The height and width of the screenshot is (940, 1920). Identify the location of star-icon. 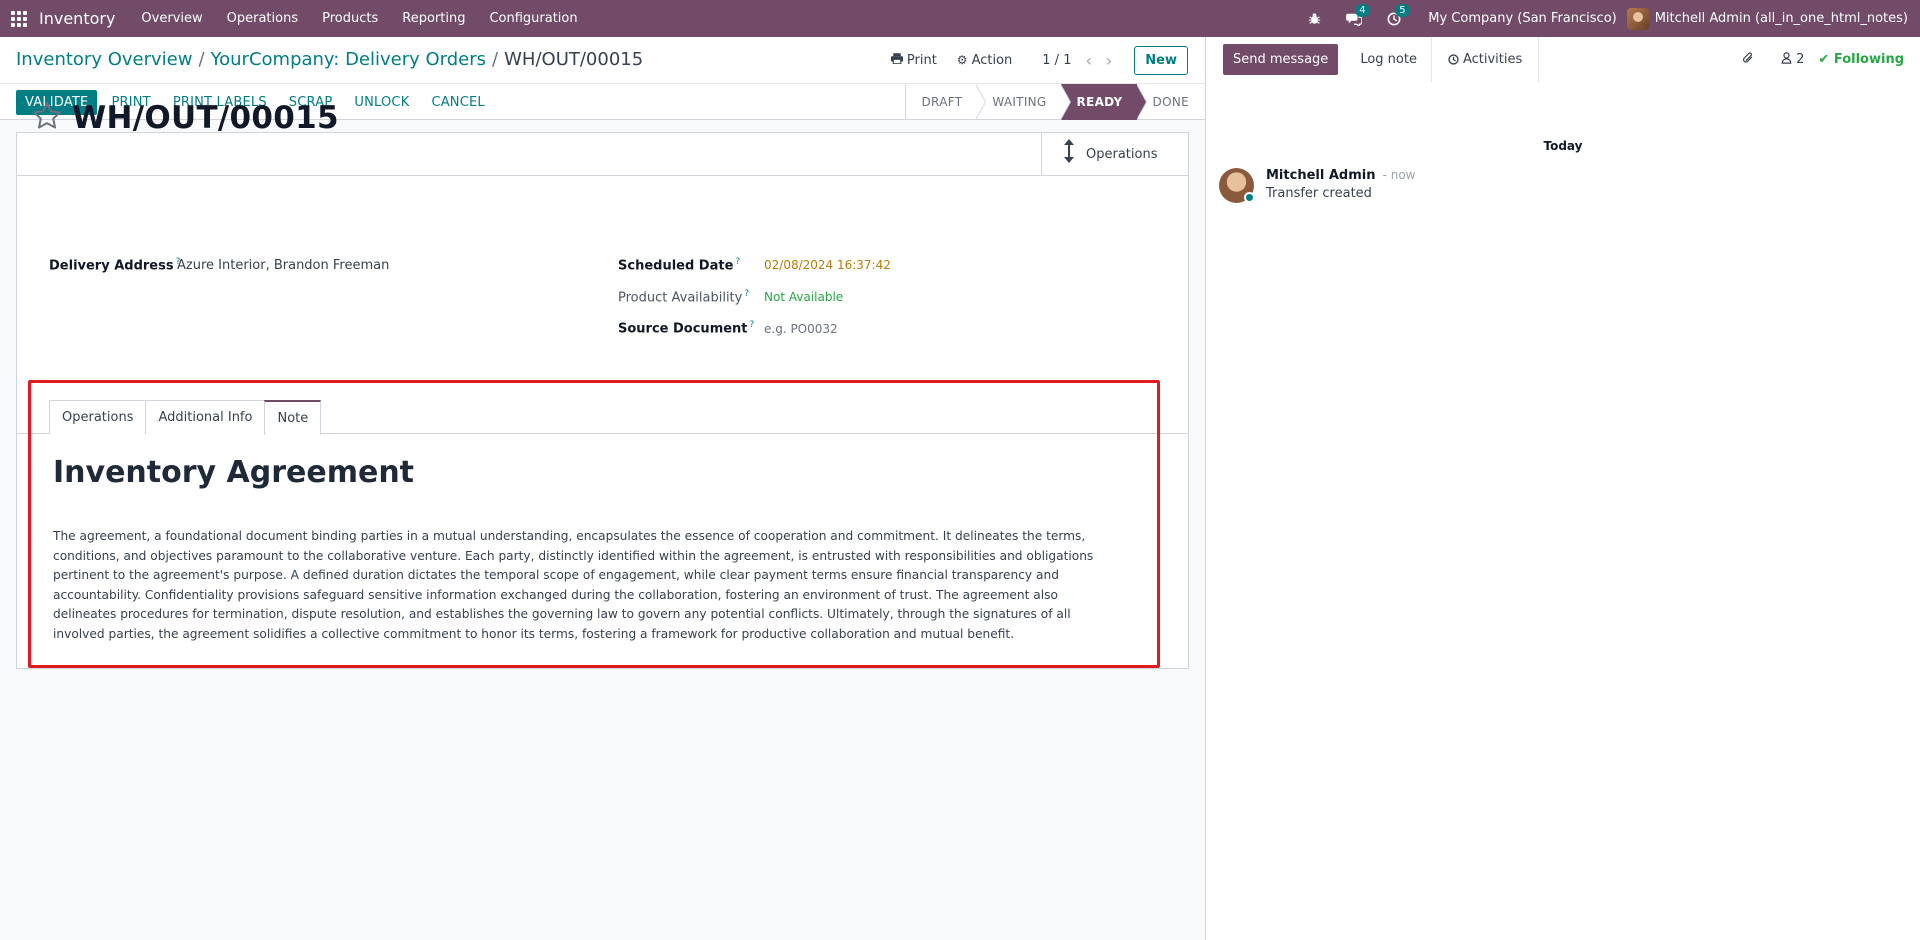
(47, 118).